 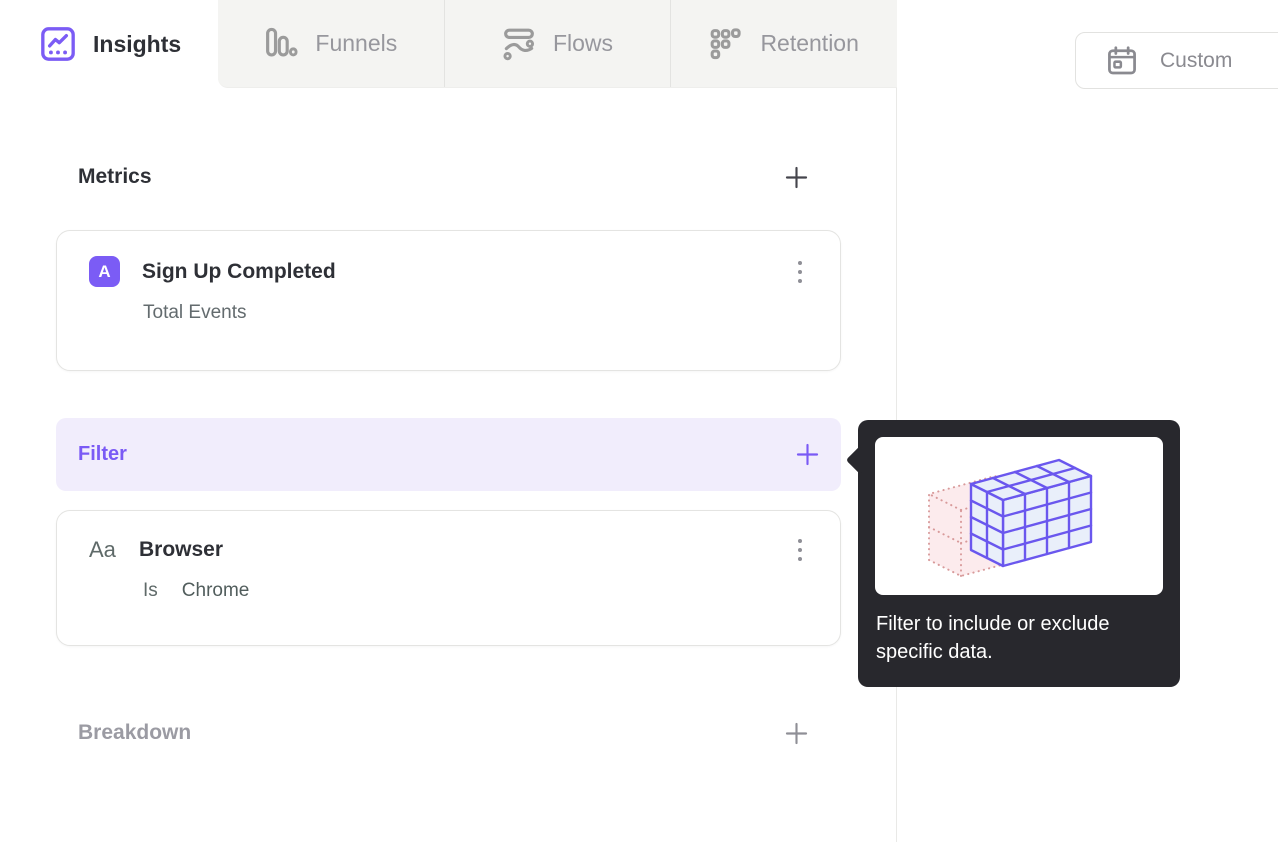 I want to click on add-metric-button, so click(x=796, y=177).